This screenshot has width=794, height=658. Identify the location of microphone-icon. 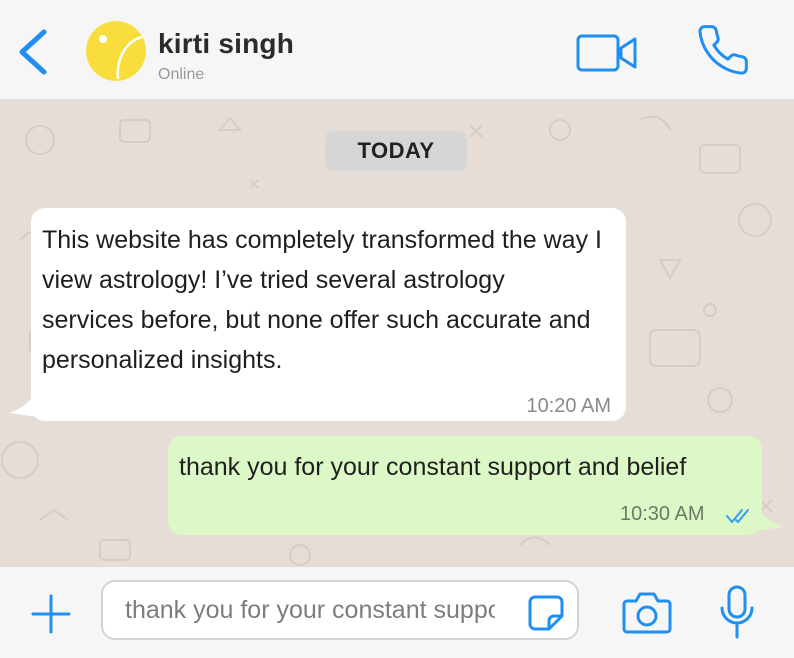
(737, 612).